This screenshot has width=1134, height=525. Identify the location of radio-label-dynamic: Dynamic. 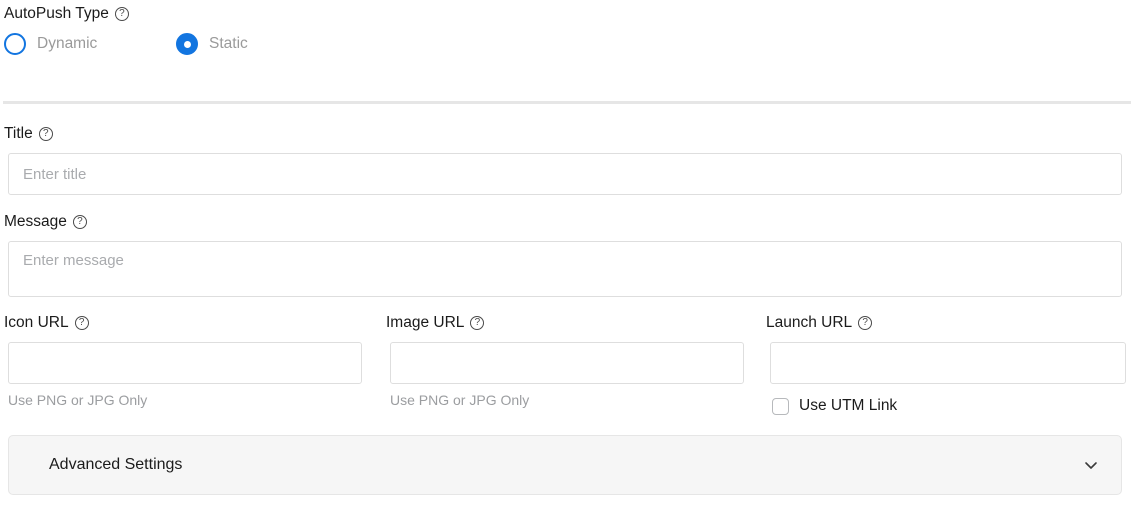
(67, 43).